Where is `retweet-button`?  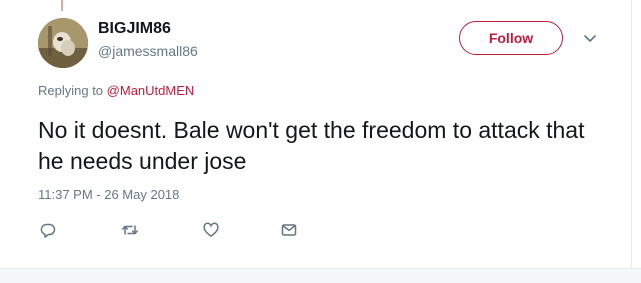 retweet-button is located at coordinates (130, 230).